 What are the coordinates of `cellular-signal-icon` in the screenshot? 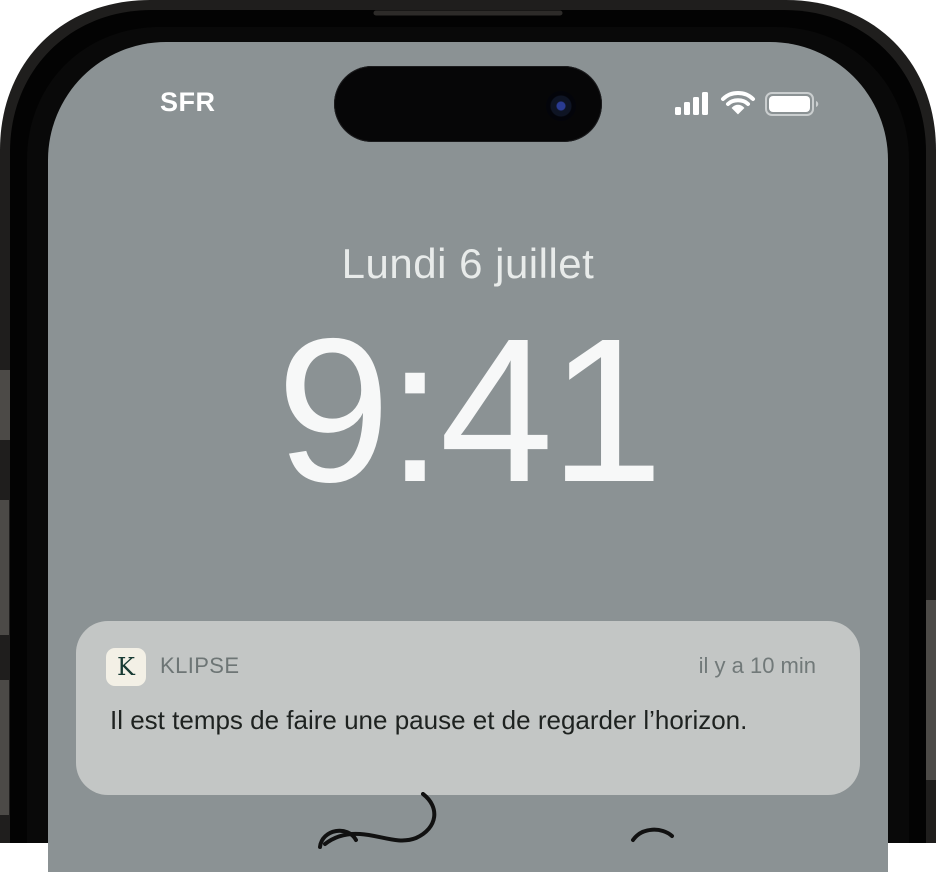 It's located at (691, 103).